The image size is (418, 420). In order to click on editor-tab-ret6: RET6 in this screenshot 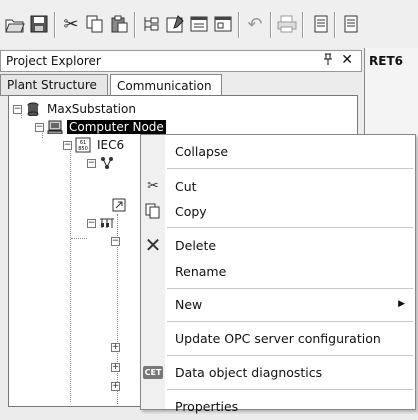, I will do `click(386, 61)`.